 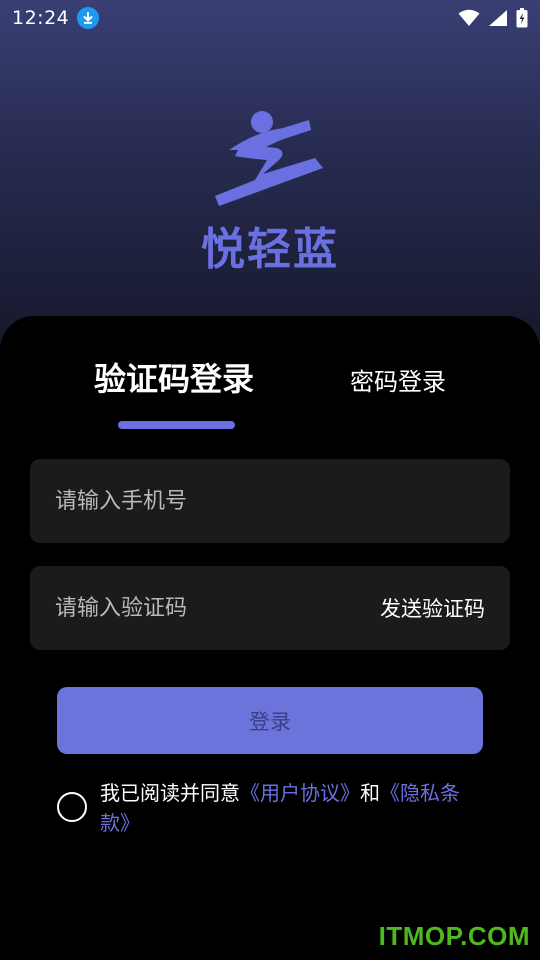 What do you see at coordinates (300, 793) in the screenshot?
I see `user-agreement-link: 《用户协议》` at bounding box center [300, 793].